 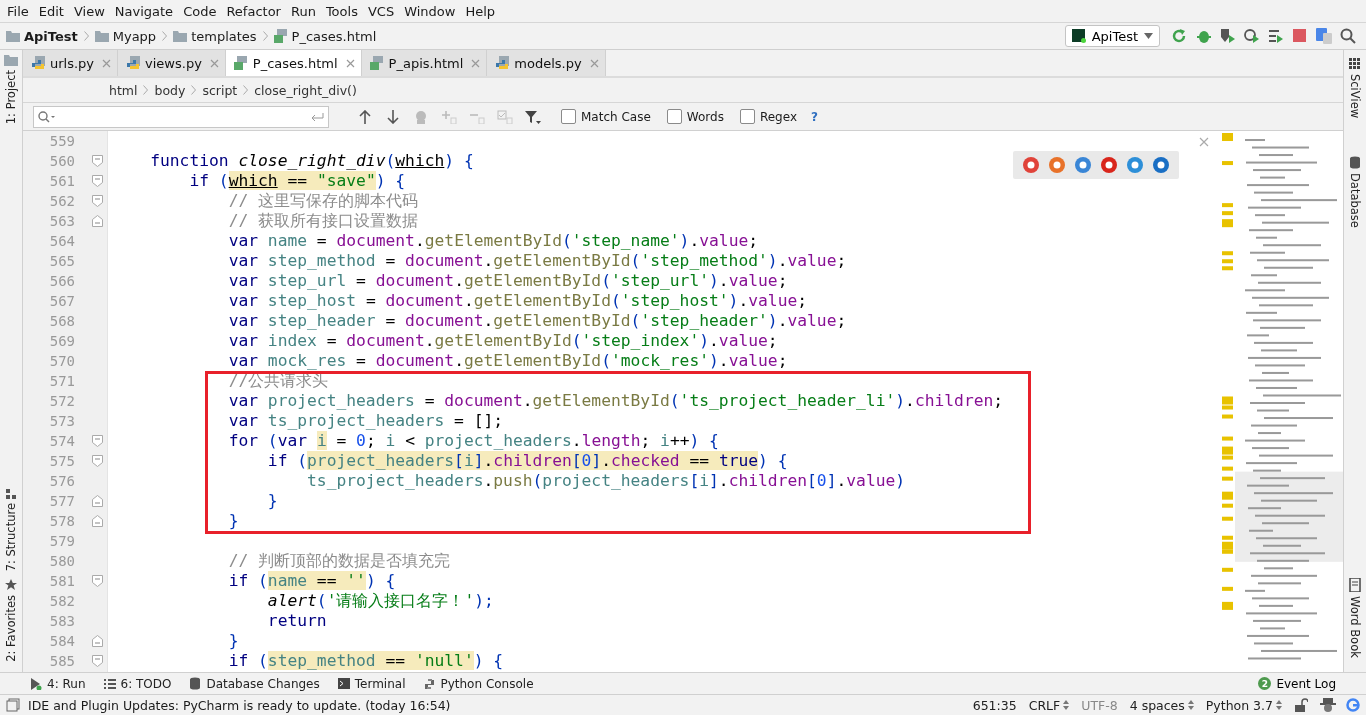 What do you see at coordinates (51, 36) in the screenshot?
I see `nav-crumb: ApiTest` at bounding box center [51, 36].